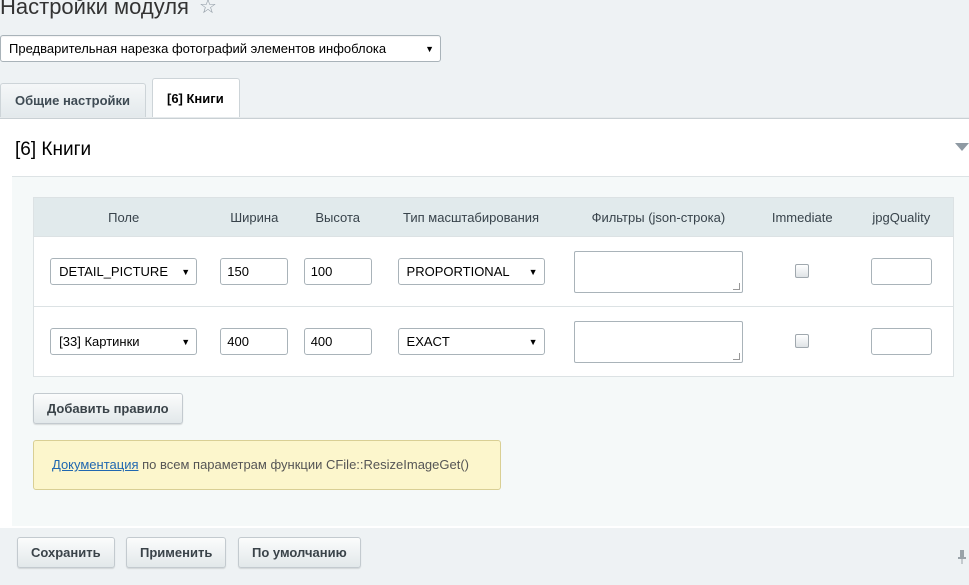  I want to click on column-header-height: Высота, so click(338, 217).